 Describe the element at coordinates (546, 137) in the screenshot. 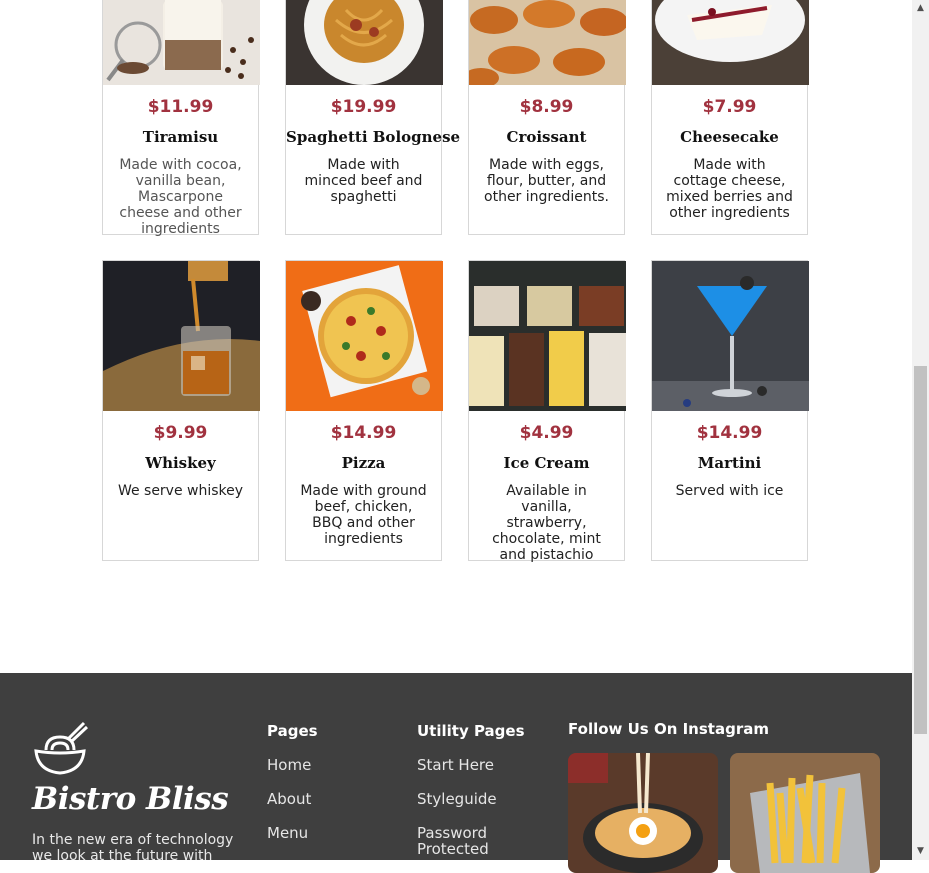

I see `item-name: Croissant` at that location.